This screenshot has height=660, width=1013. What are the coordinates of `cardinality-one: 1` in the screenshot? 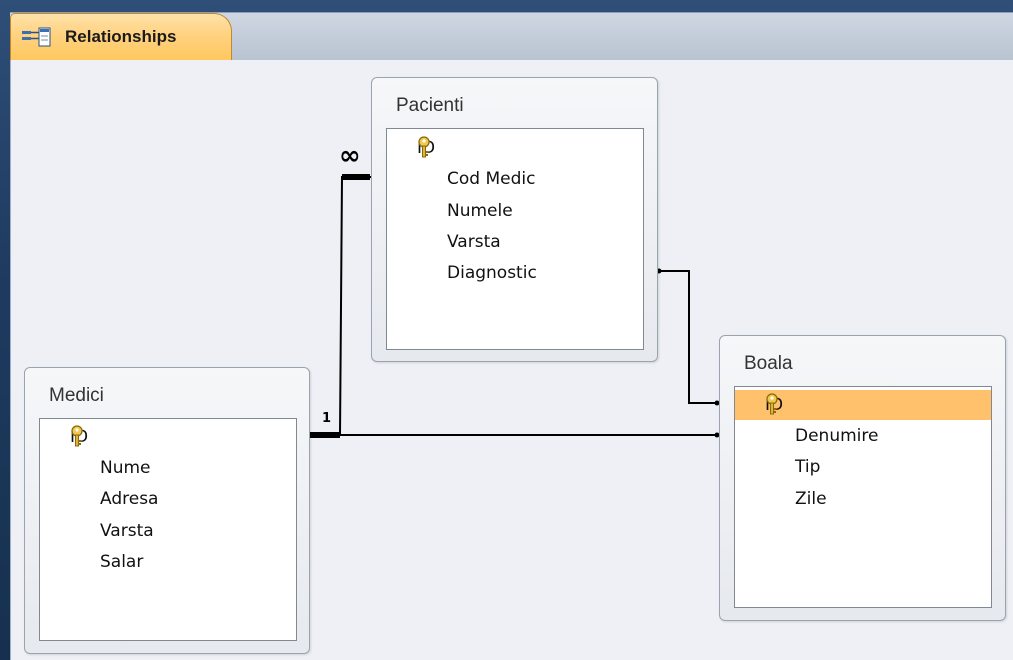 It's located at (327, 418).